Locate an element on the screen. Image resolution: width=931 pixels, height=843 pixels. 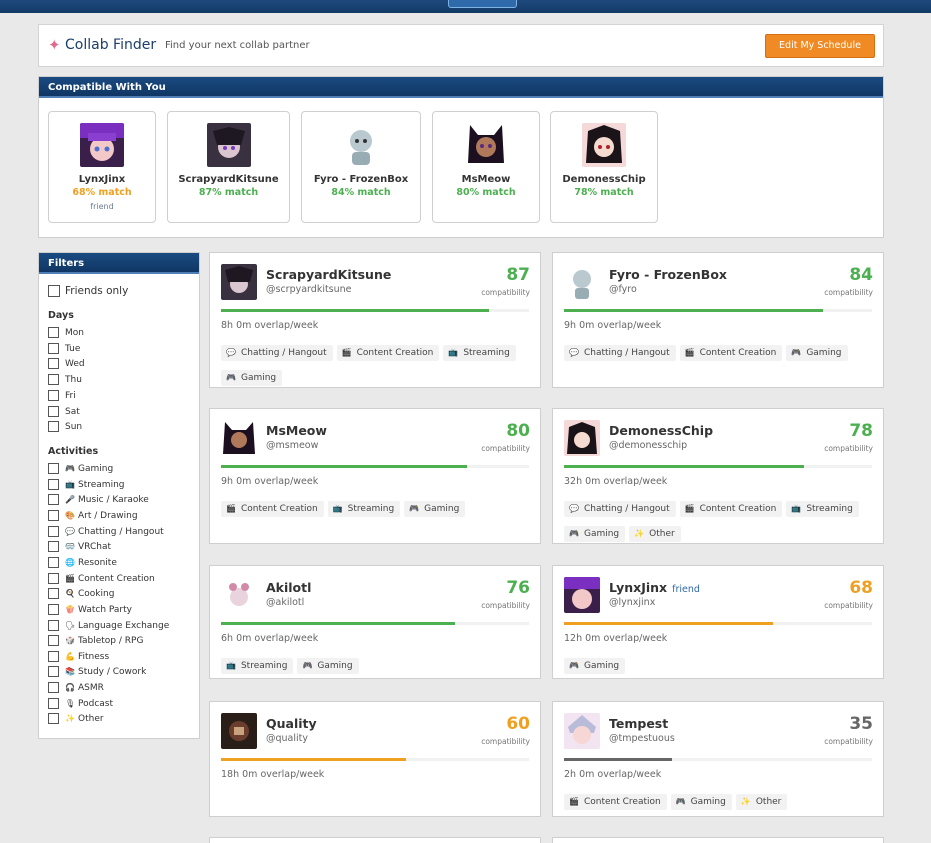
day-filter: Tue is located at coordinates (64, 350).